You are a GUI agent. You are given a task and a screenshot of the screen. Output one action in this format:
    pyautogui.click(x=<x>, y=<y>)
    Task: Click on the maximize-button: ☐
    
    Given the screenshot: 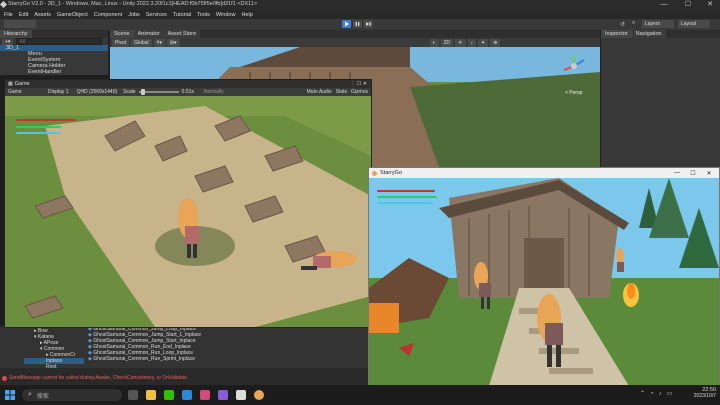 What is the action you would take?
    pyautogui.click(x=688, y=5)
    